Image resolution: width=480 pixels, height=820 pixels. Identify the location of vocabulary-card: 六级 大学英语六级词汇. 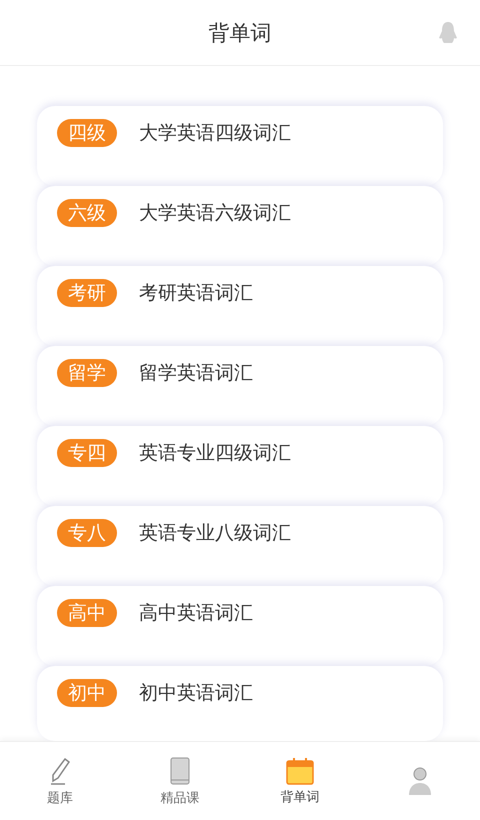
(240, 226).